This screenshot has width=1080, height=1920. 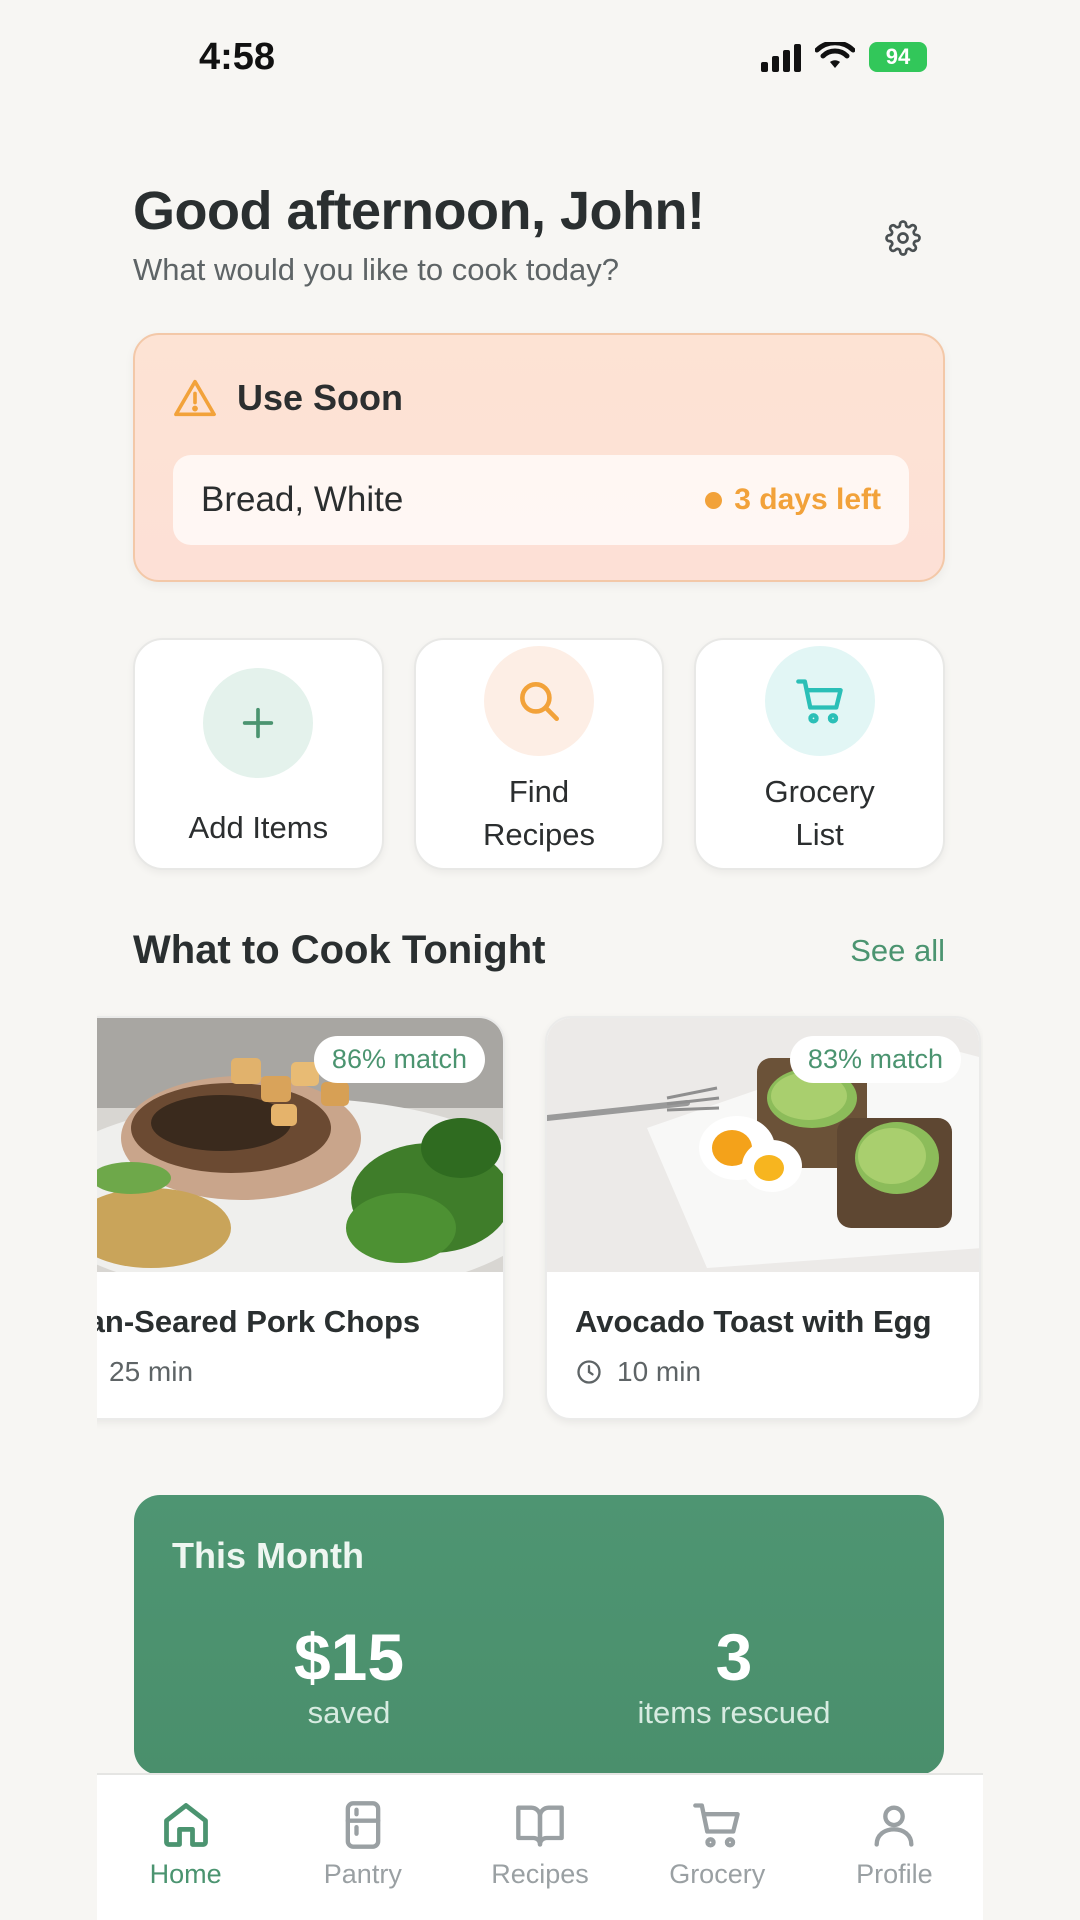 What do you see at coordinates (819, 813) in the screenshot?
I see `grocery-list-label: Grocery List` at bounding box center [819, 813].